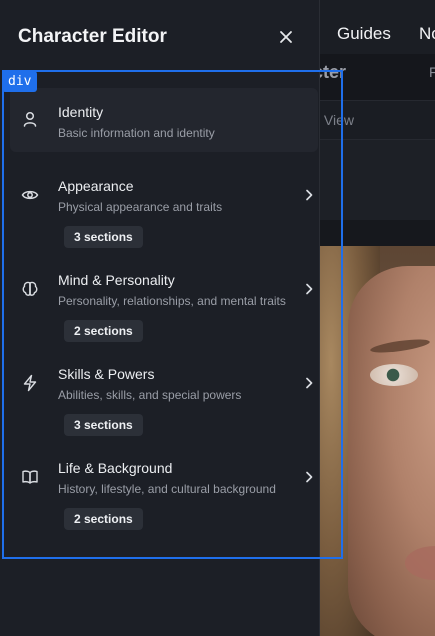 The image size is (435, 636). Describe the element at coordinates (432, 72) in the screenshot. I see `page-title-suffix: F` at that location.